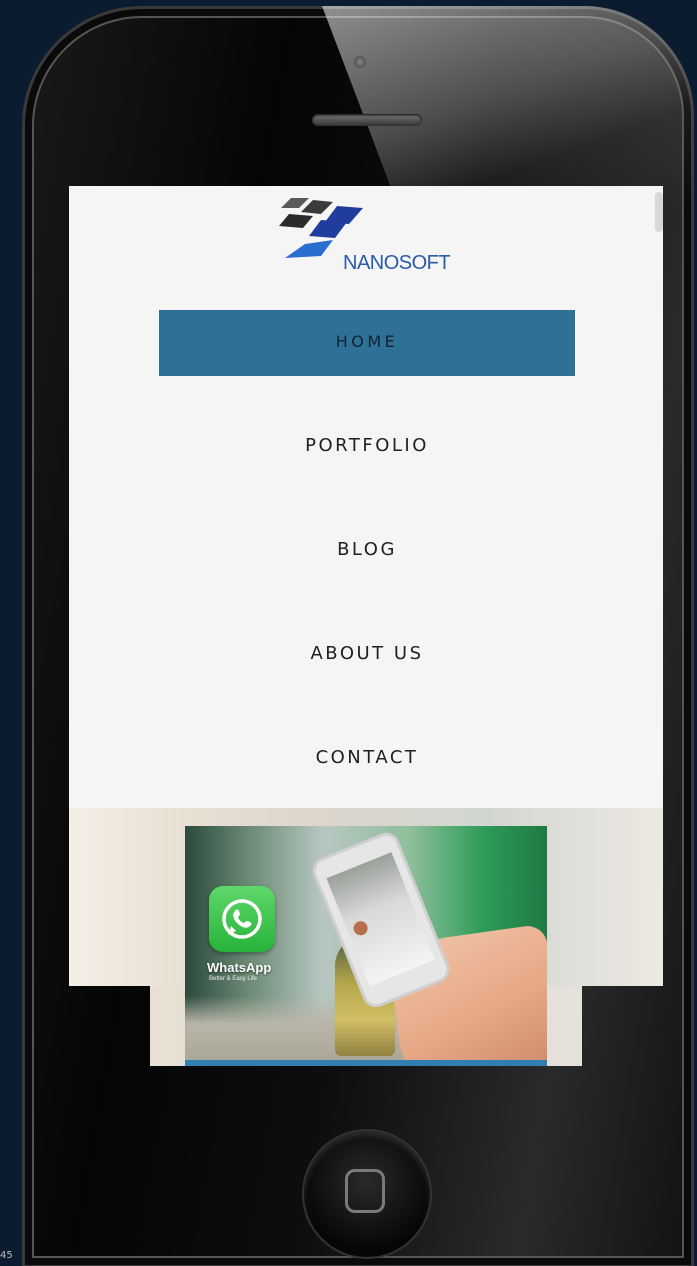  Describe the element at coordinates (659, 212) in the screenshot. I see `scrollbar` at that location.